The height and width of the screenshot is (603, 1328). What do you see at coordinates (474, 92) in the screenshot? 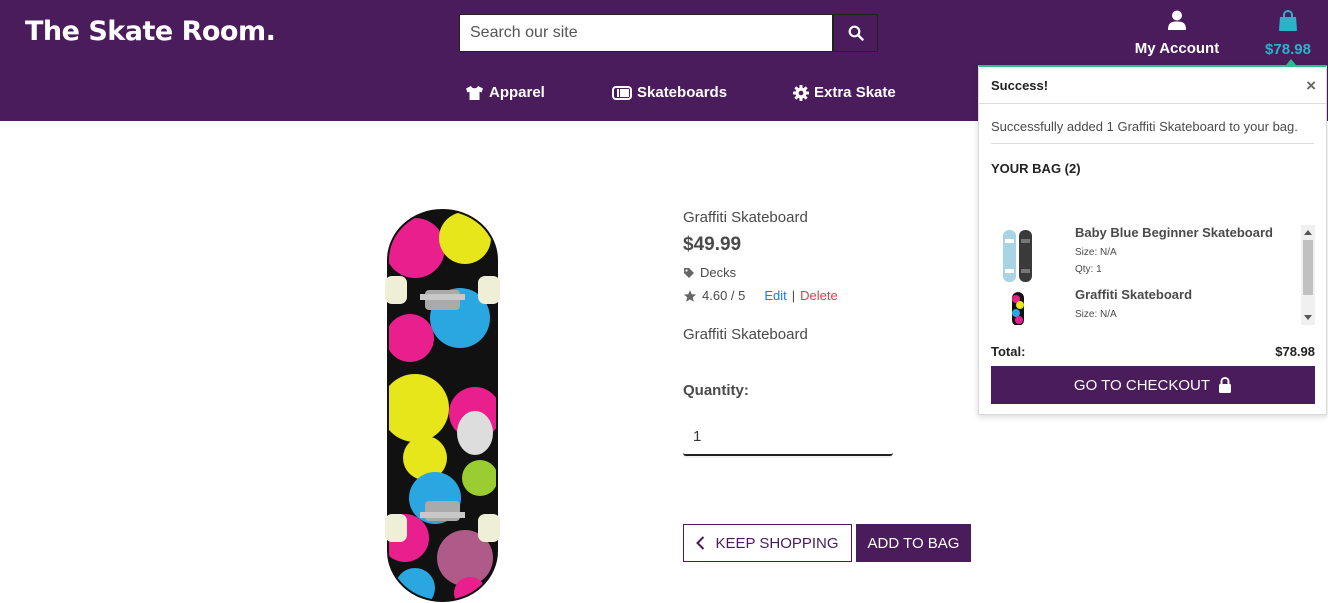
I see `tshirt-icon` at bounding box center [474, 92].